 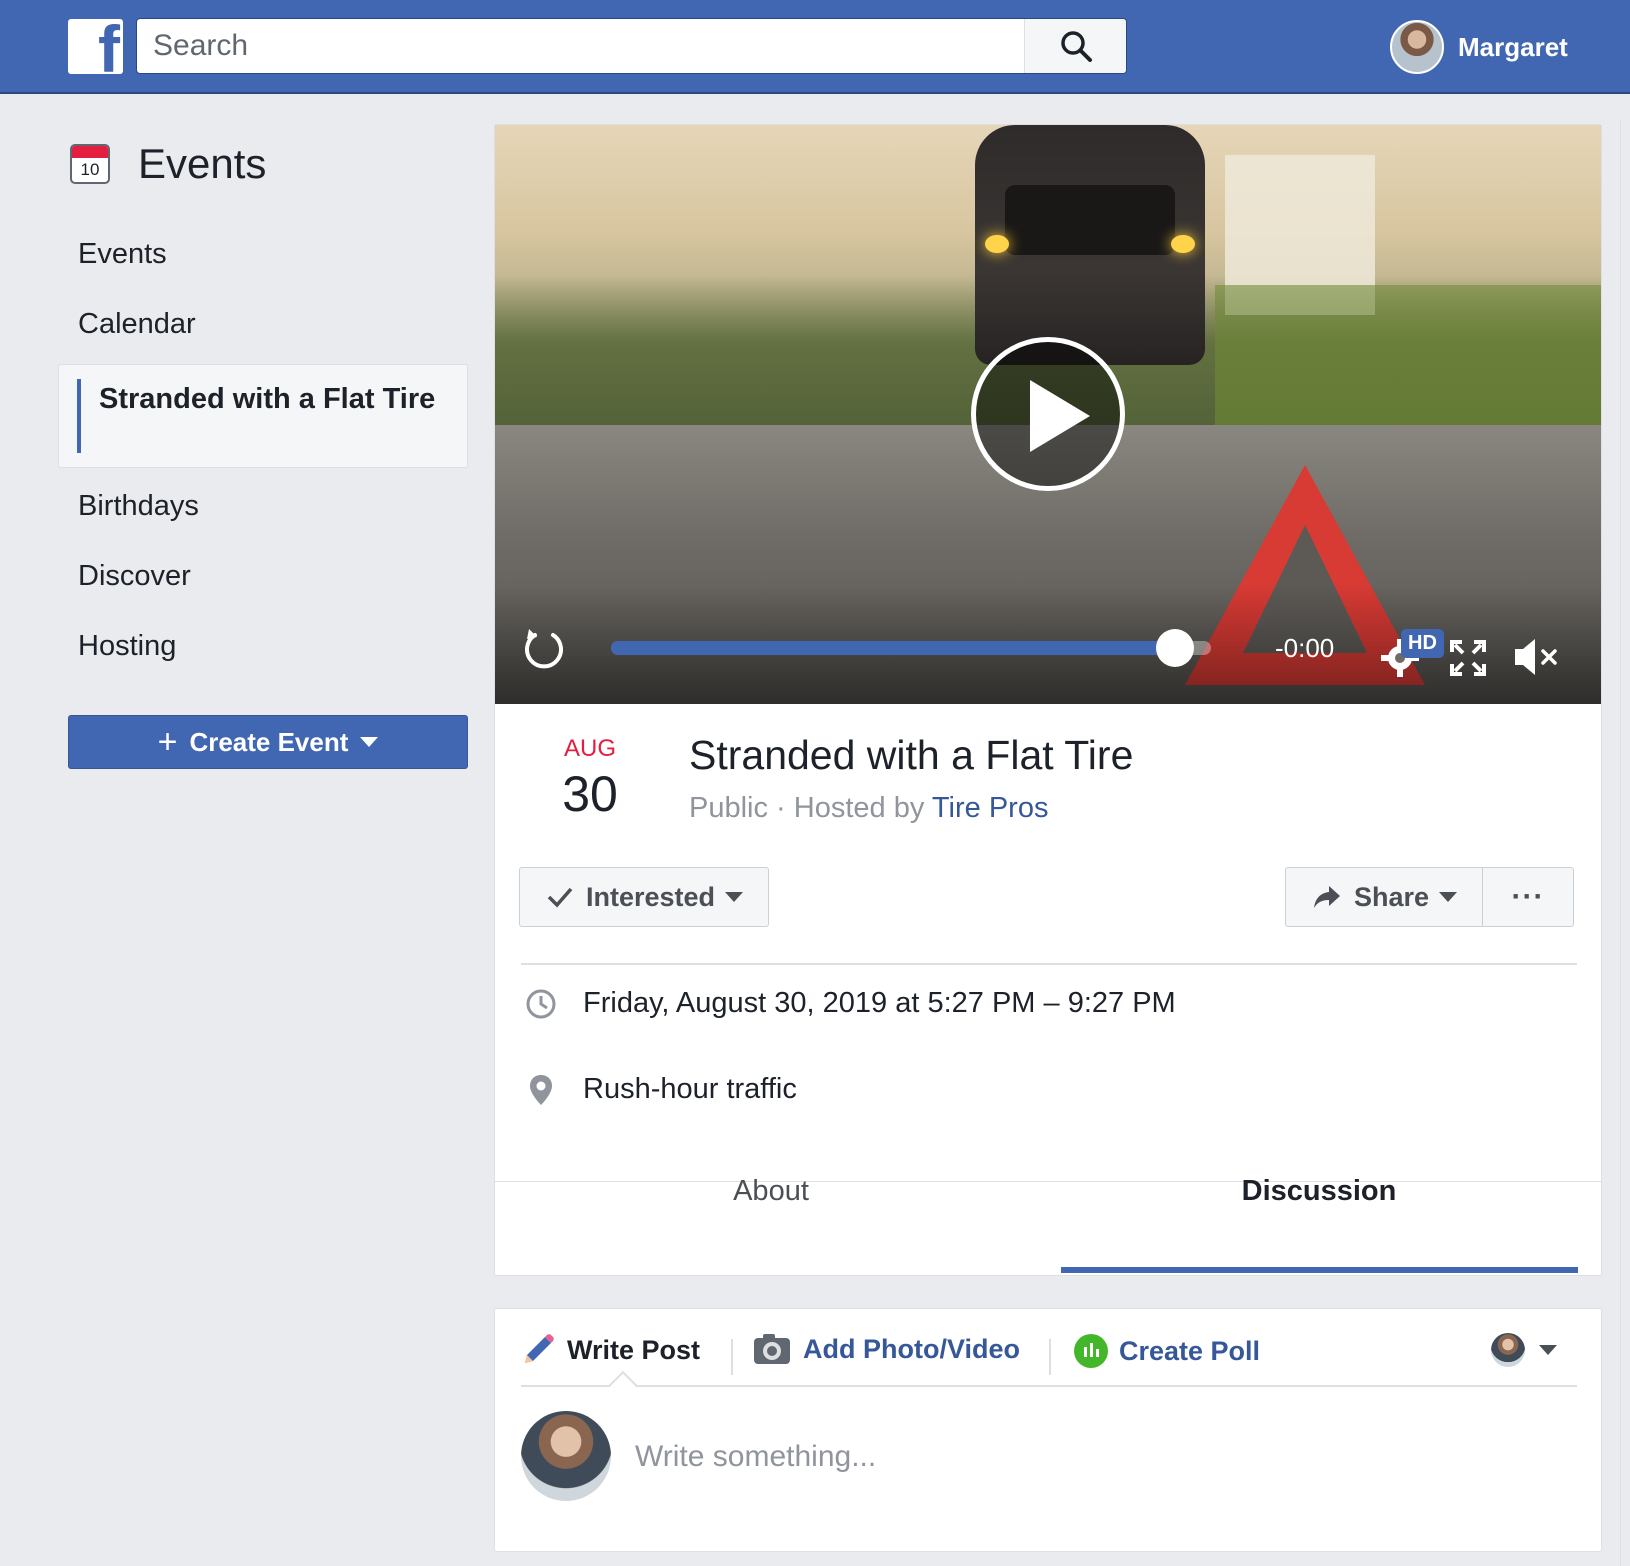 What do you see at coordinates (893, 648) in the screenshot?
I see `progress-fill` at bounding box center [893, 648].